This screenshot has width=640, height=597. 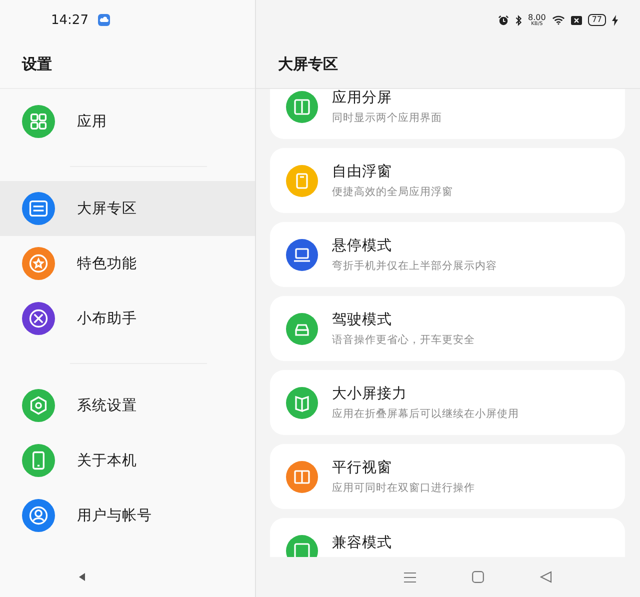 I want to click on feature-card: 应用分屏 同时显示两个应用界面, so click(x=447, y=114).